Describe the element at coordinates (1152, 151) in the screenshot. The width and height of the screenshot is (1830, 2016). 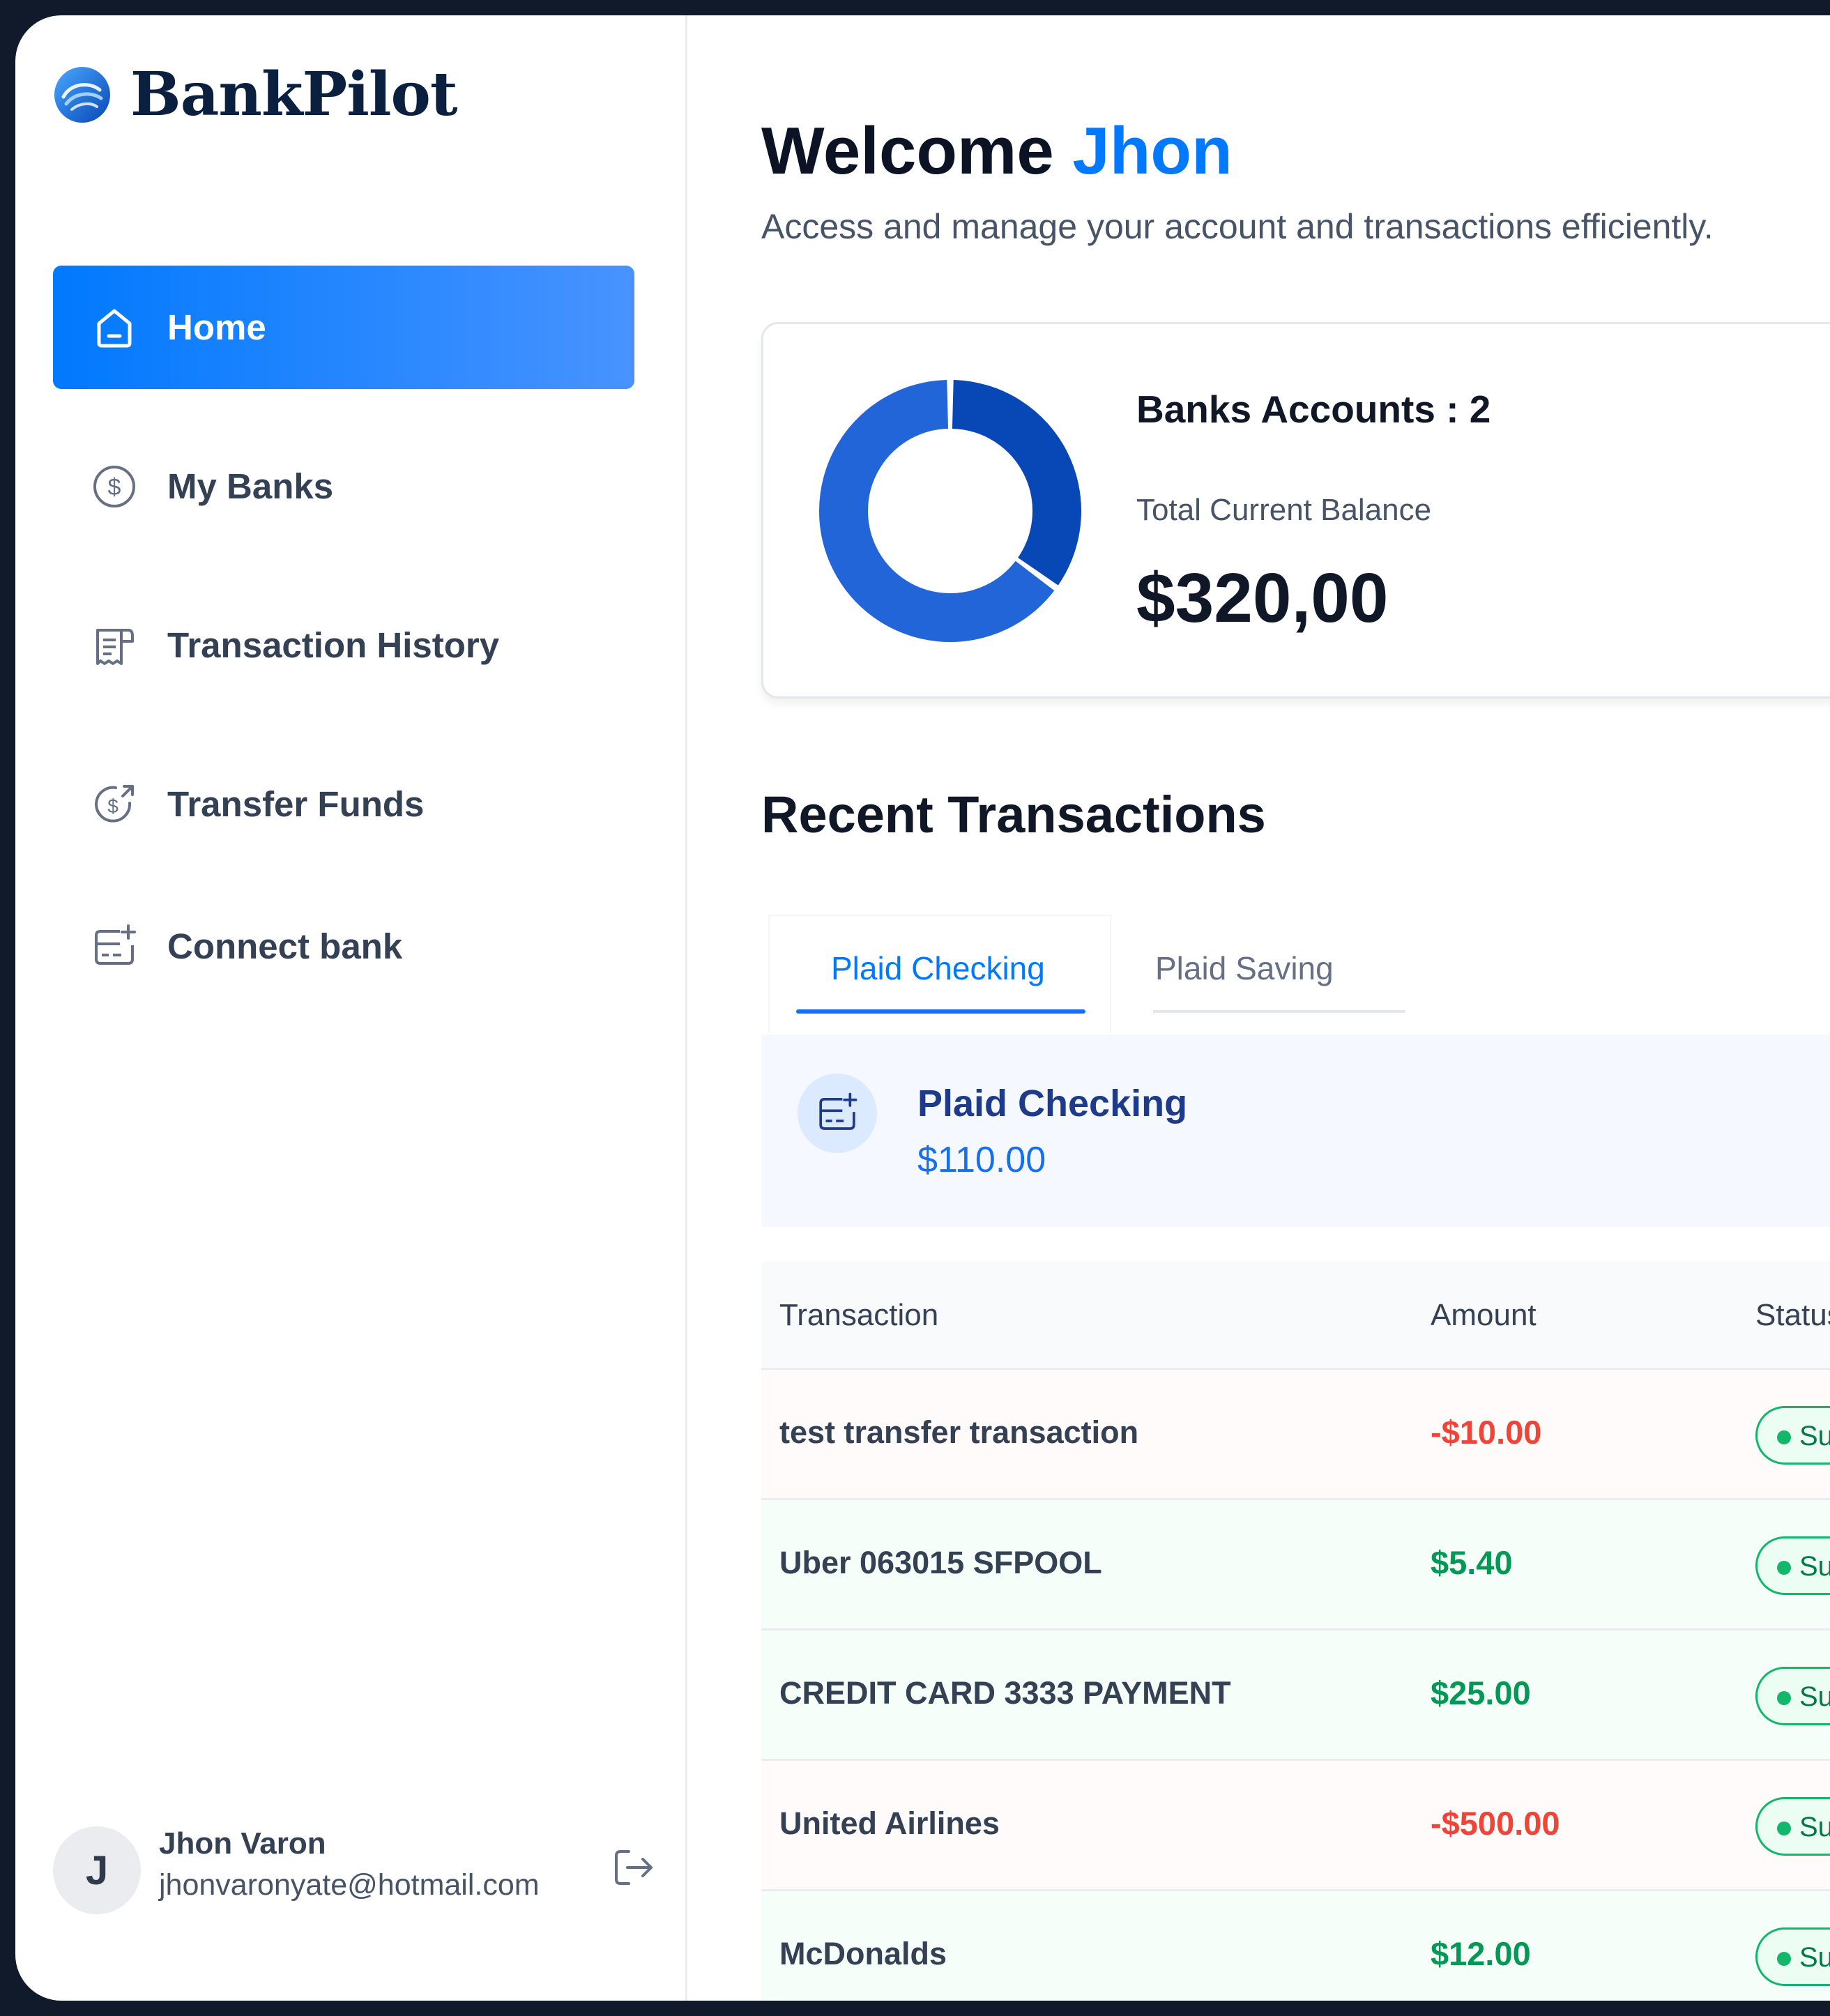
I see `welcome-user-name: Jhon` at that location.